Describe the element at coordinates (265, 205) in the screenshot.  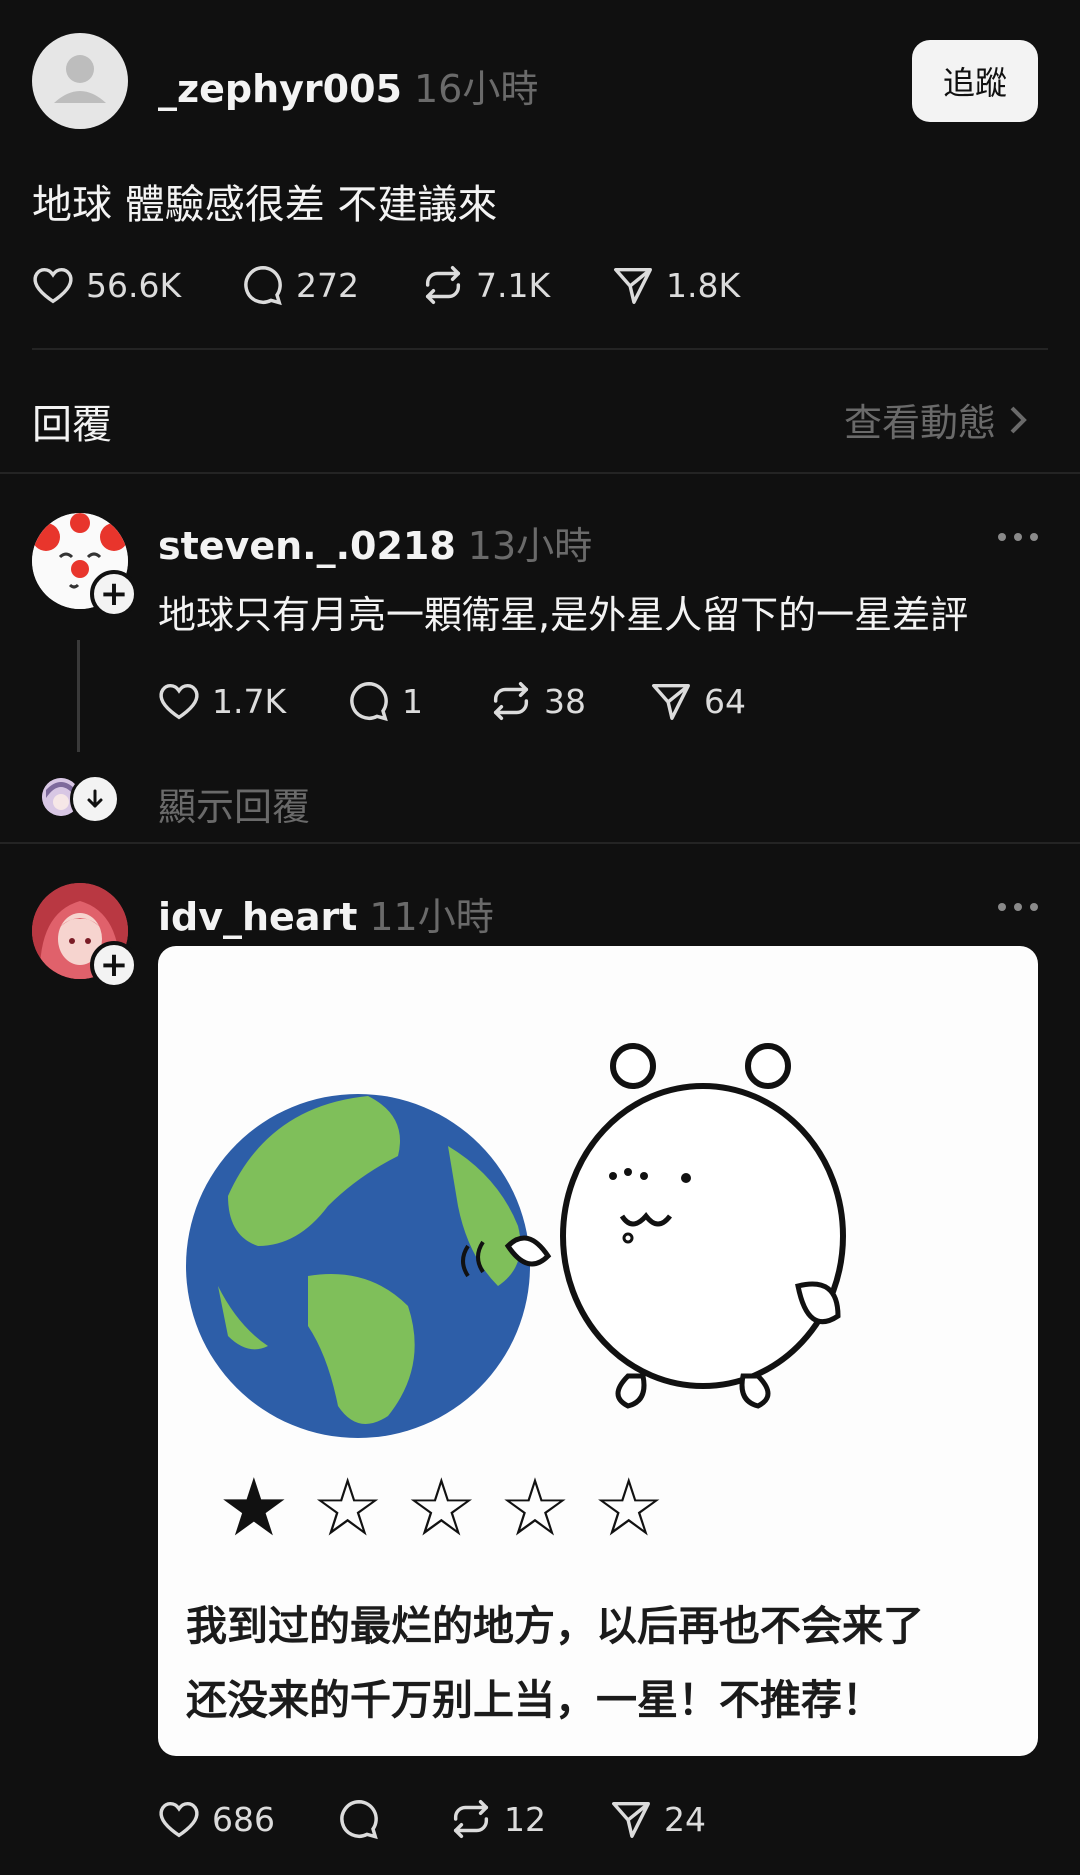
I see `post-text: 地球 體驗感很差 不建議來` at that location.